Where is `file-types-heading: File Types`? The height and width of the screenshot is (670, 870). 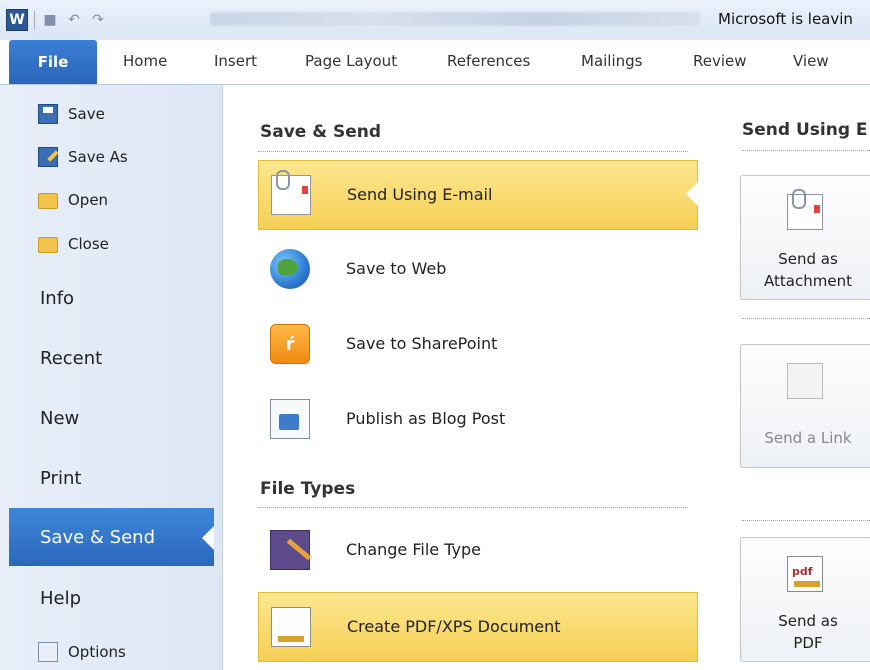 file-types-heading: File Types is located at coordinates (308, 489).